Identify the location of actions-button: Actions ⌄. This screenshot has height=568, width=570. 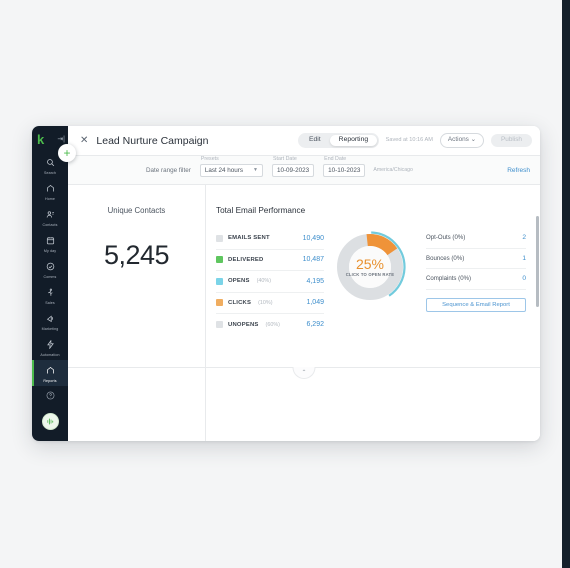
(462, 140).